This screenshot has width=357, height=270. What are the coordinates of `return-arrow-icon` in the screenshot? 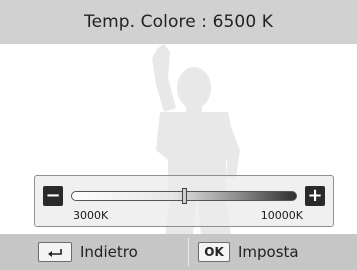 It's located at (55, 252).